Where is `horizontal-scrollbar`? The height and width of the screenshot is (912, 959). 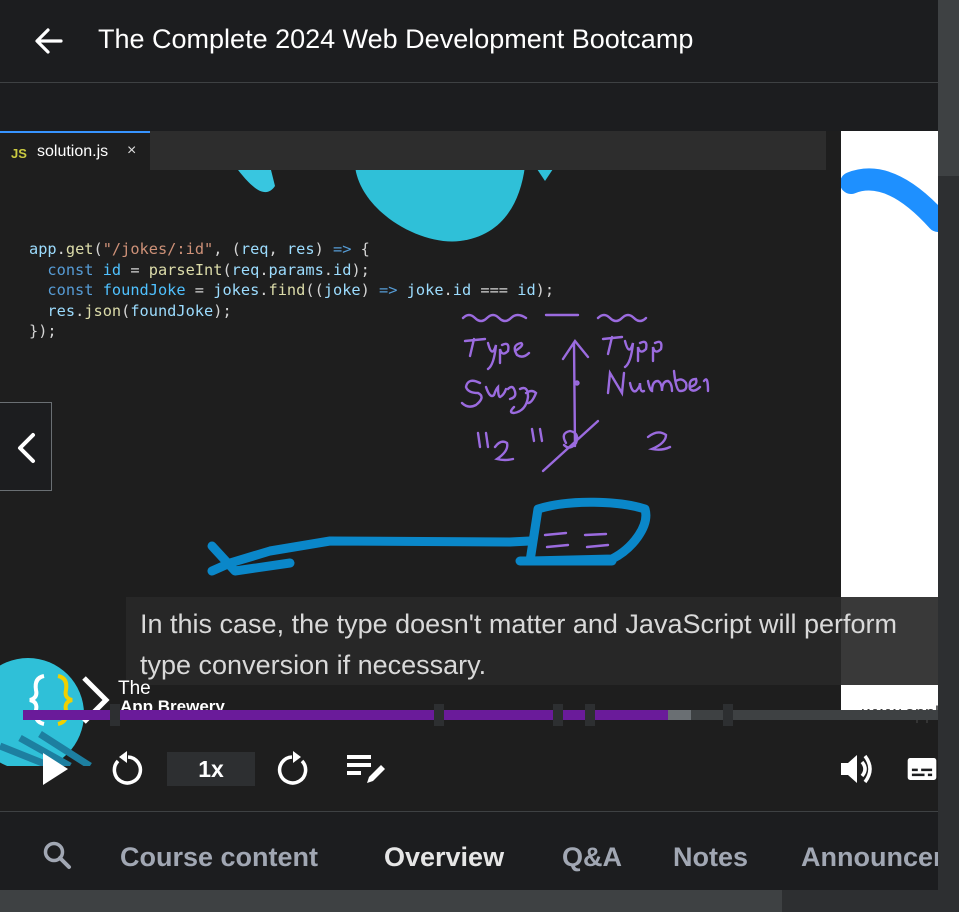
horizontal-scrollbar is located at coordinates (391, 901).